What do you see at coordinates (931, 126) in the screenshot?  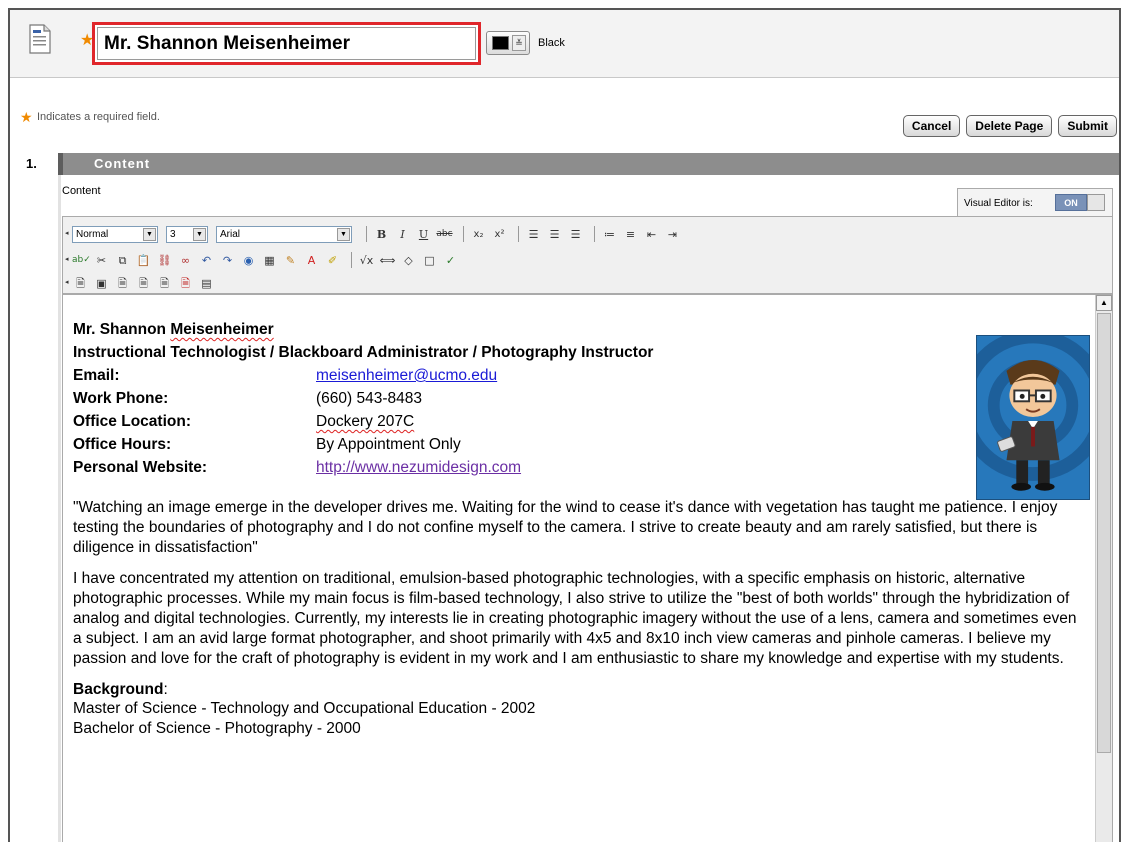 I see `cancel-button: Cancel` at bounding box center [931, 126].